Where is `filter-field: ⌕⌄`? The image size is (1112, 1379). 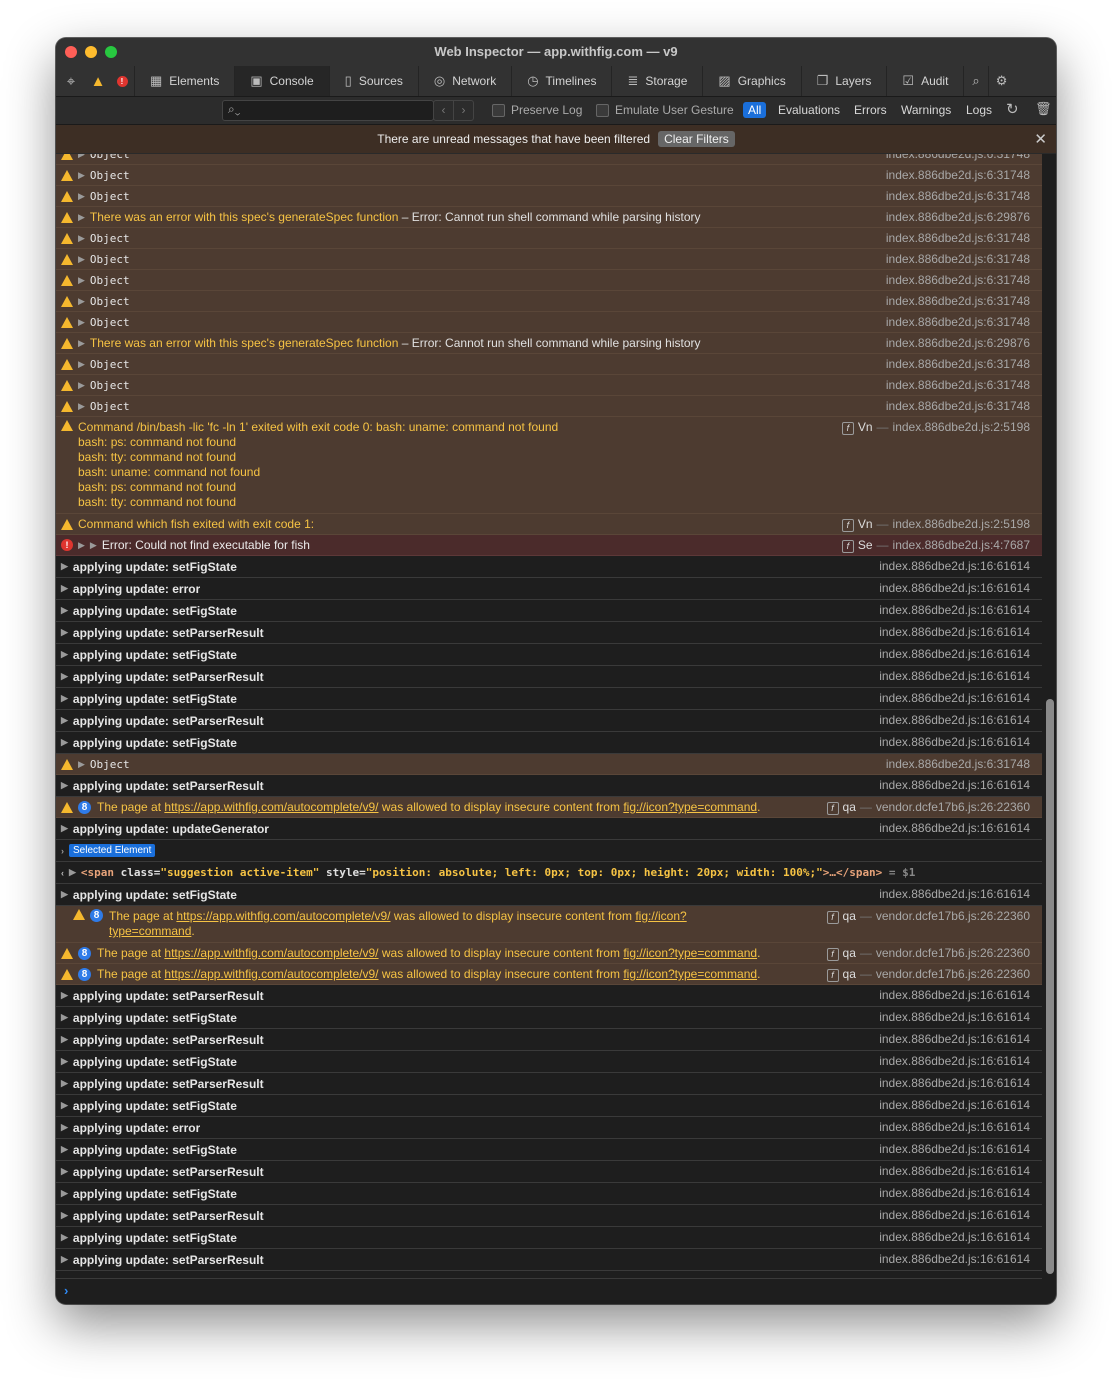 filter-field: ⌕⌄ is located at coordinates (328, 110).